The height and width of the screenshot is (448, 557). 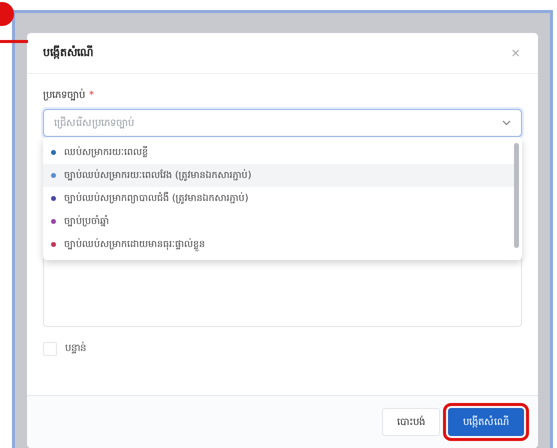 I want to click on scrollbar, so click(x=516, y=195).